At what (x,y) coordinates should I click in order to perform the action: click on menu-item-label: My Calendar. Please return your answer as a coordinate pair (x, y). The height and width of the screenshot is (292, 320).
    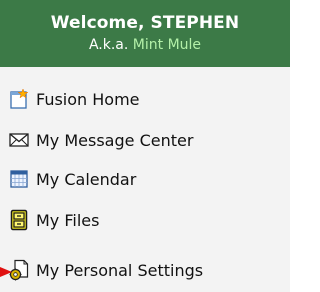
    Looking at the image, I should click on (86, 179).